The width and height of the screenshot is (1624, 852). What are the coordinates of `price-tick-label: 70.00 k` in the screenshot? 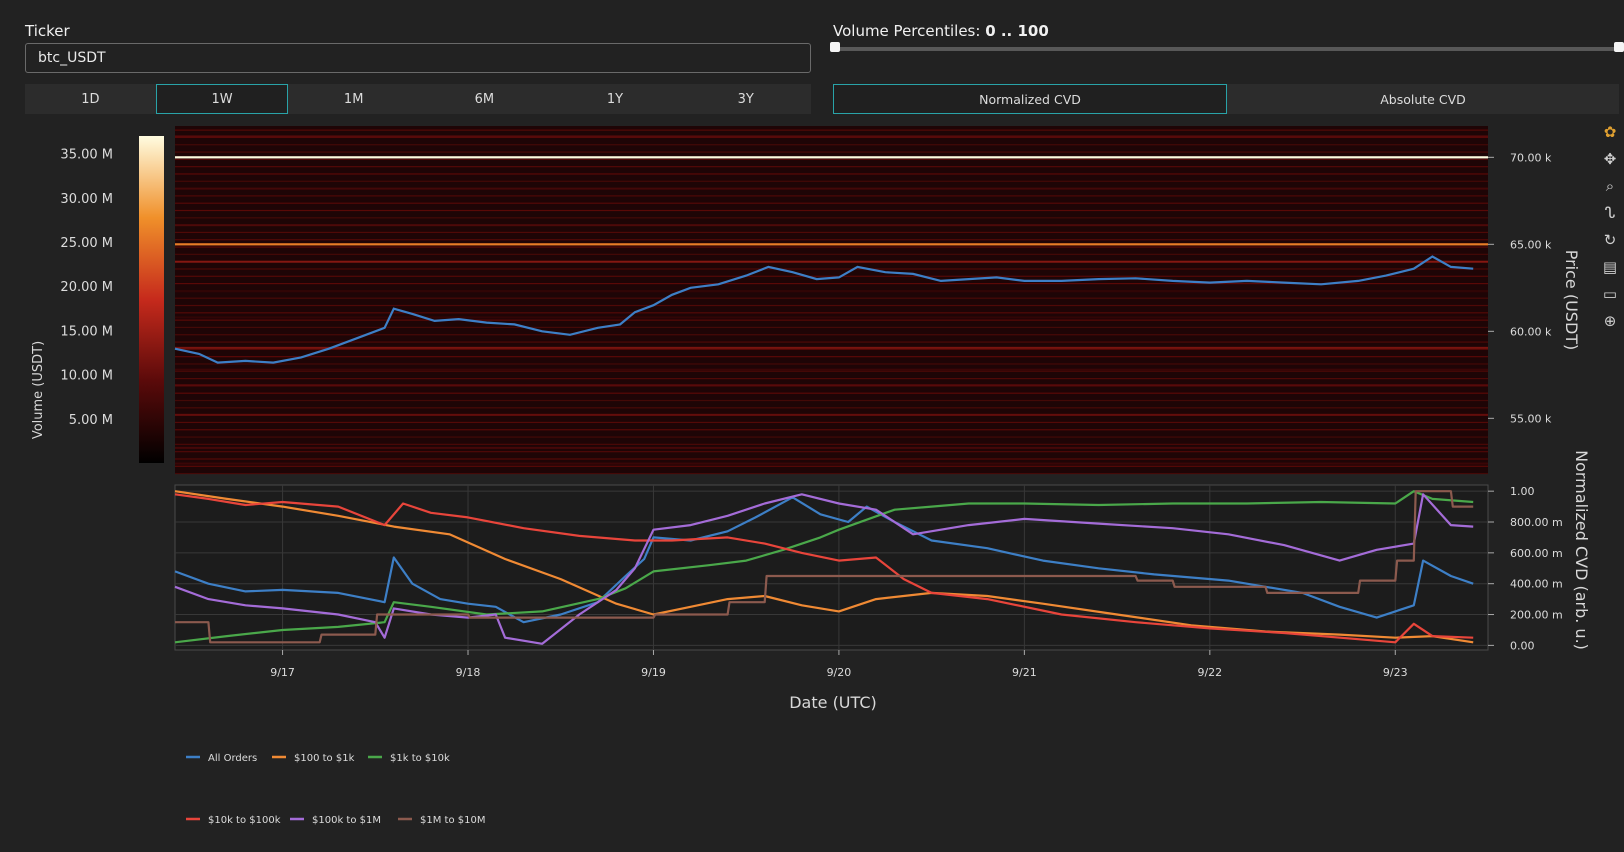 It's located at (1531, 157).